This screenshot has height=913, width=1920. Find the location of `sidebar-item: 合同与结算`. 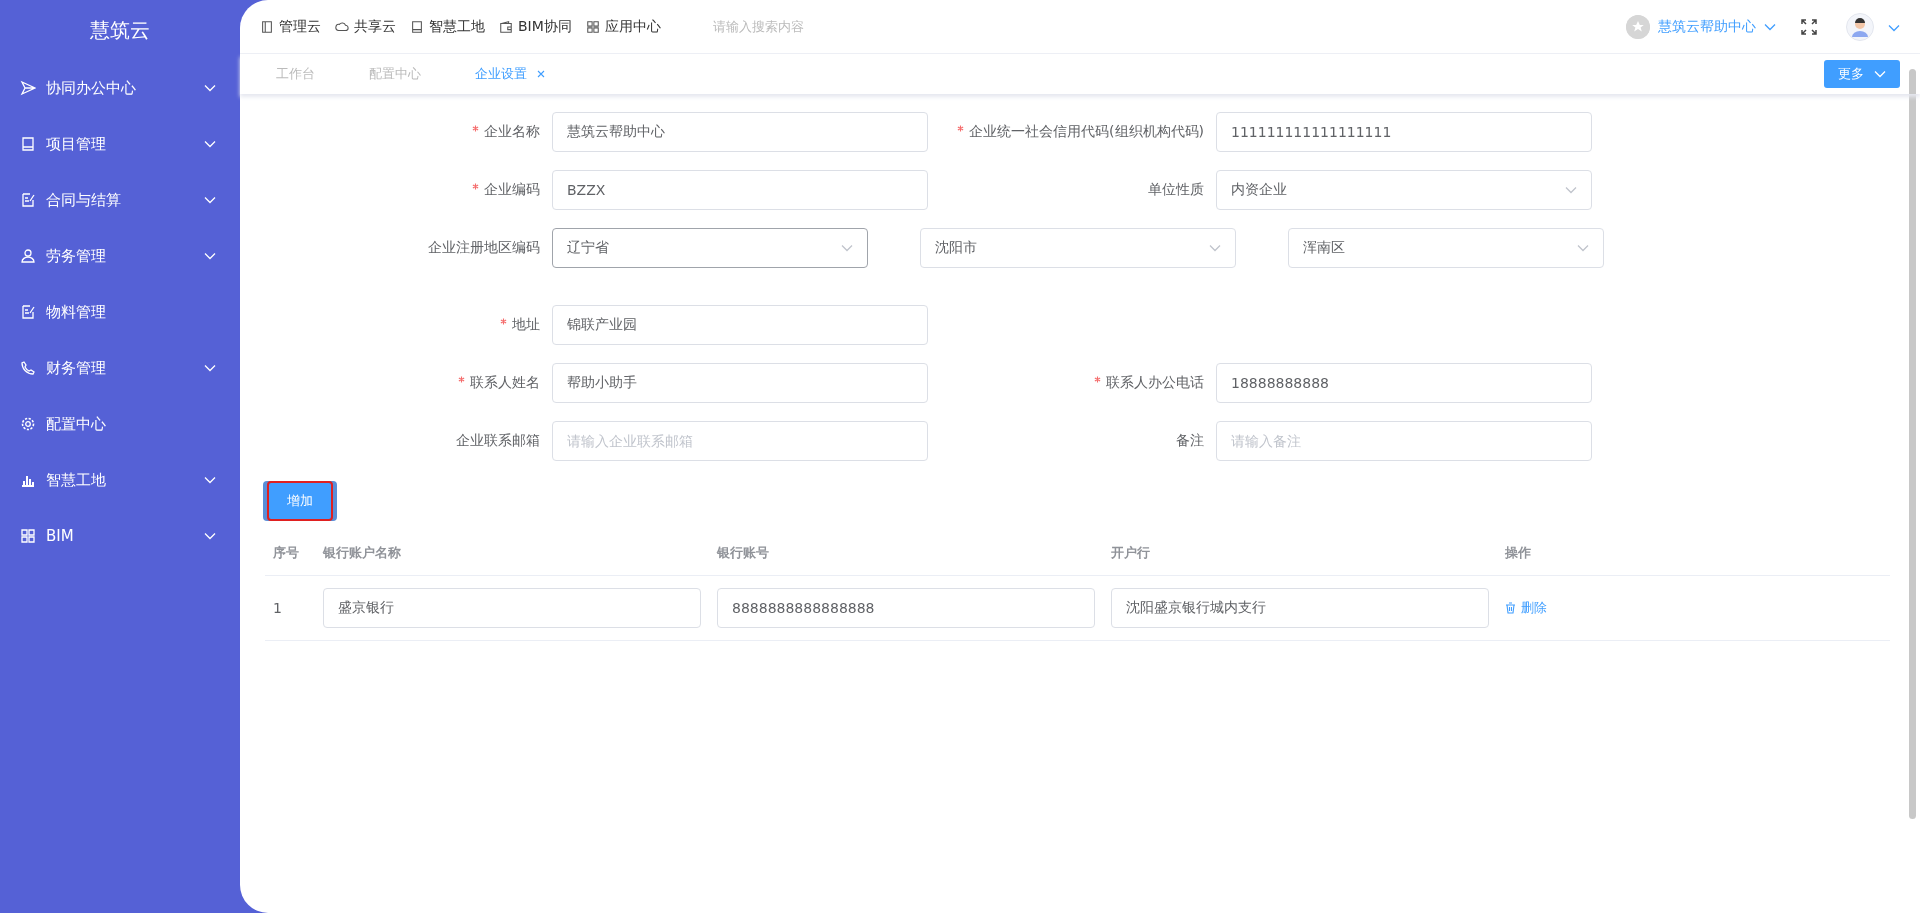

sidebar-item: 合同与结算 is located at coordinates (120, 200).